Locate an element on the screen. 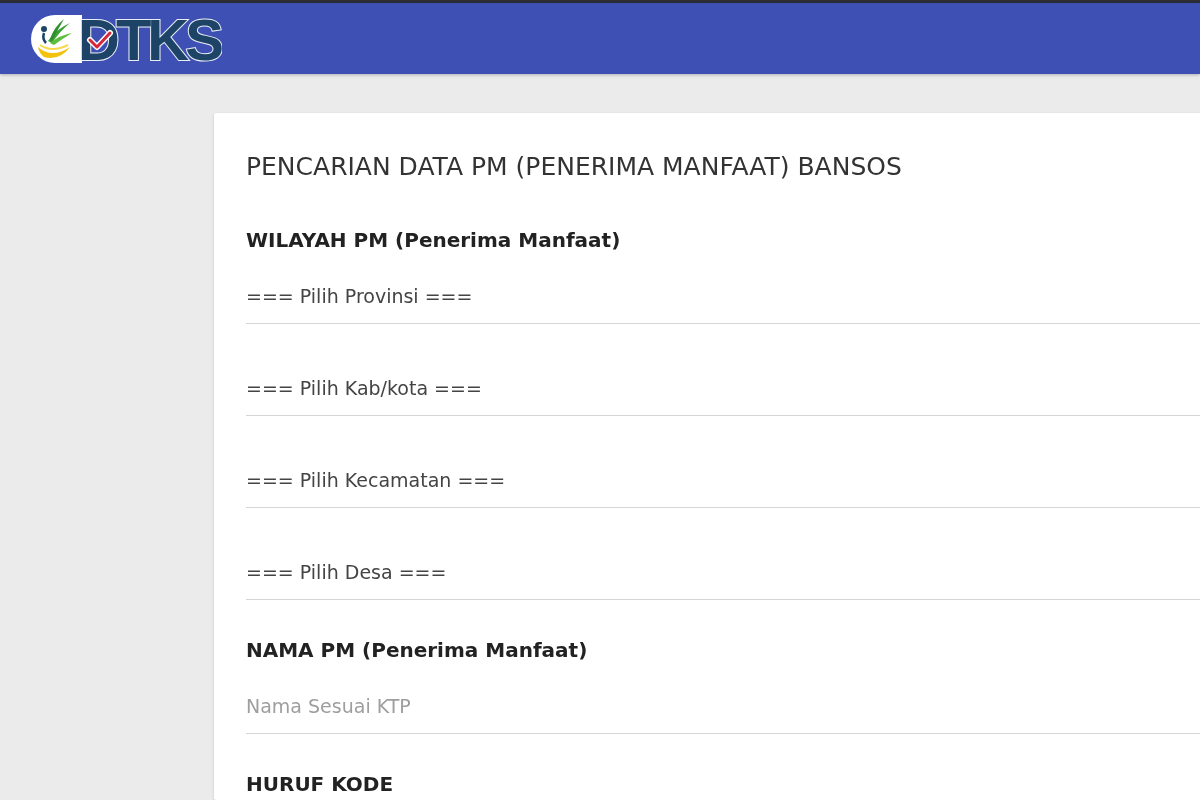  select-field: === Pilih Provinsi === is located at coordinates (723, 301).